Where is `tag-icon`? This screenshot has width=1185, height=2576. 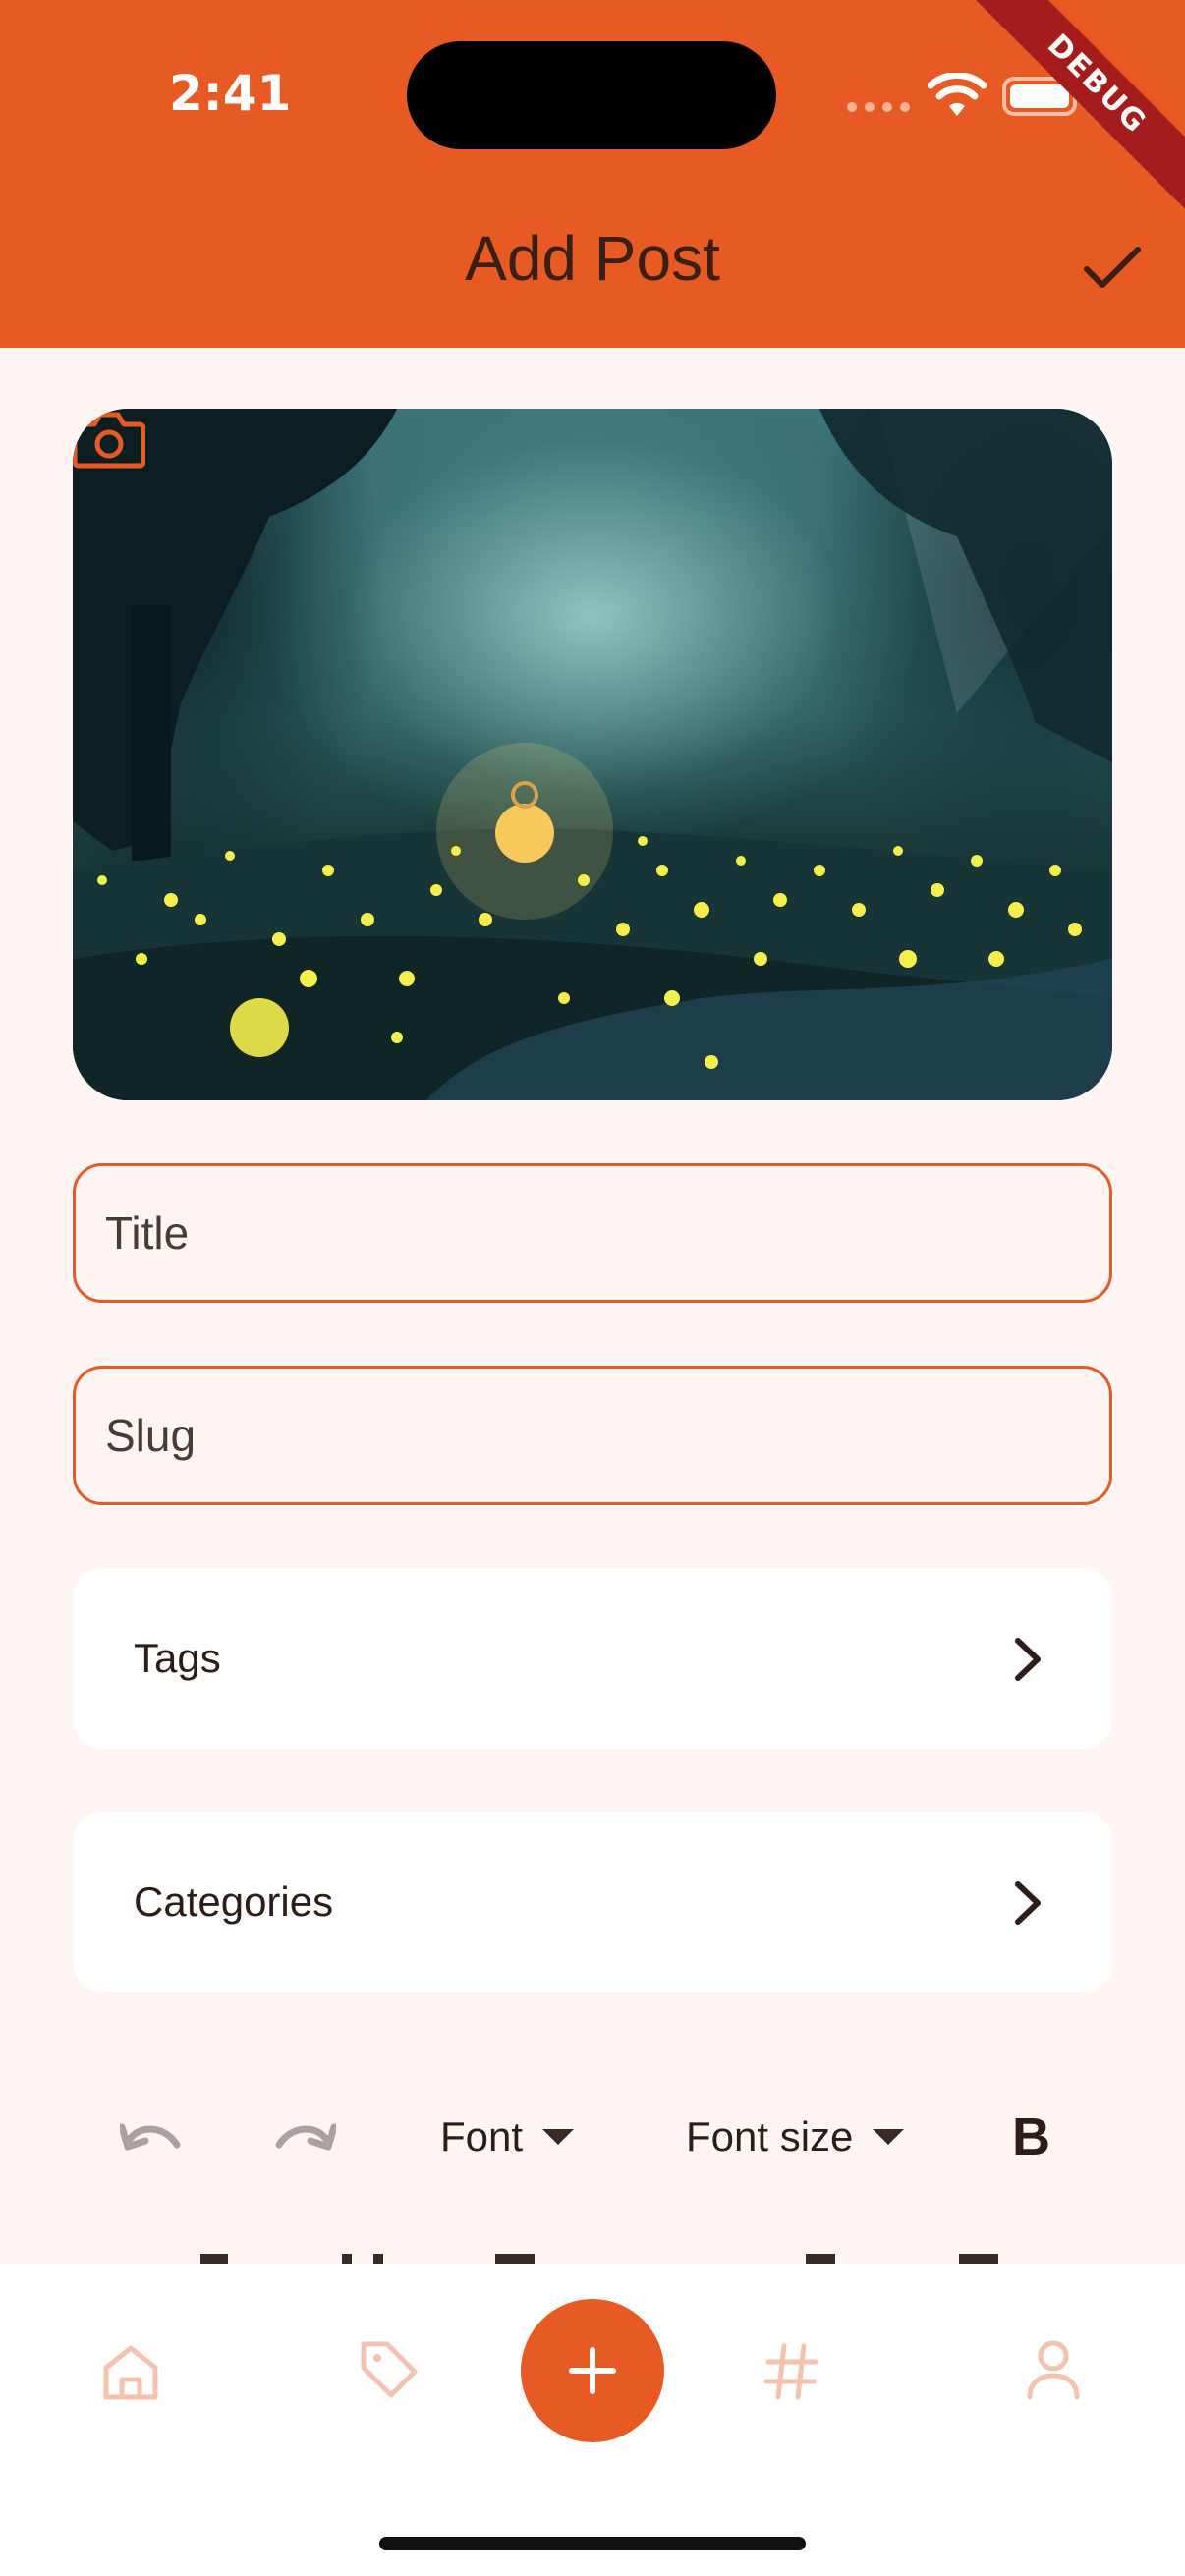 tag-icon is located at coordinates (389, 2369).